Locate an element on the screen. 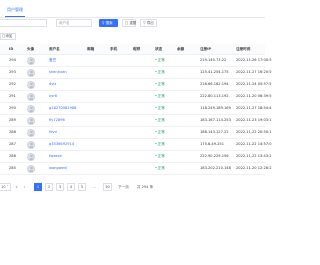 The width and height of the screenshot is (320, 265). row-register-time: 2022.11.24 05:57:5 is located at coordinates (254, 84).